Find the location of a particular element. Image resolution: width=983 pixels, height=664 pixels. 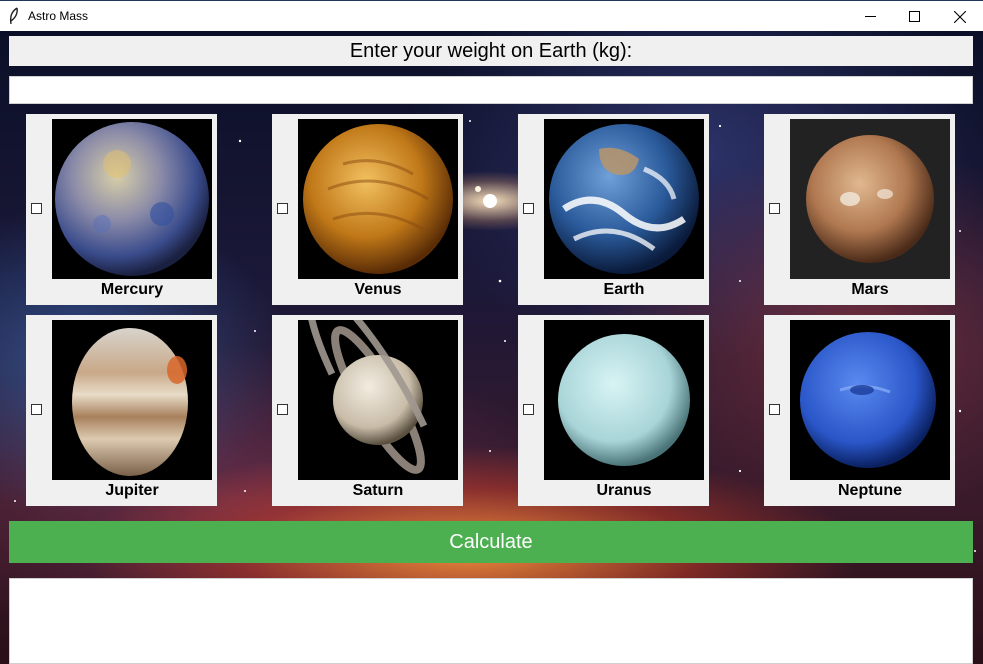

mercury-checkbox is located at coordinates (36, 208).